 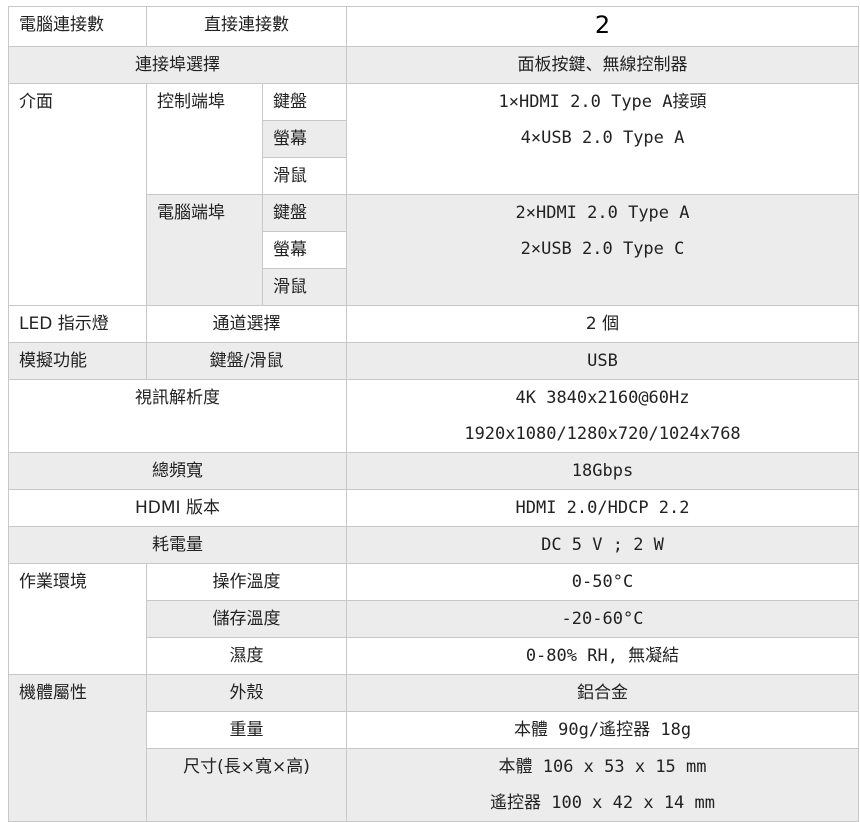 What do you see at coordinates (304, 102) in the screenshot?
I see `control-item-keyboard: 鍵盤` at bounding box center [304, 102].